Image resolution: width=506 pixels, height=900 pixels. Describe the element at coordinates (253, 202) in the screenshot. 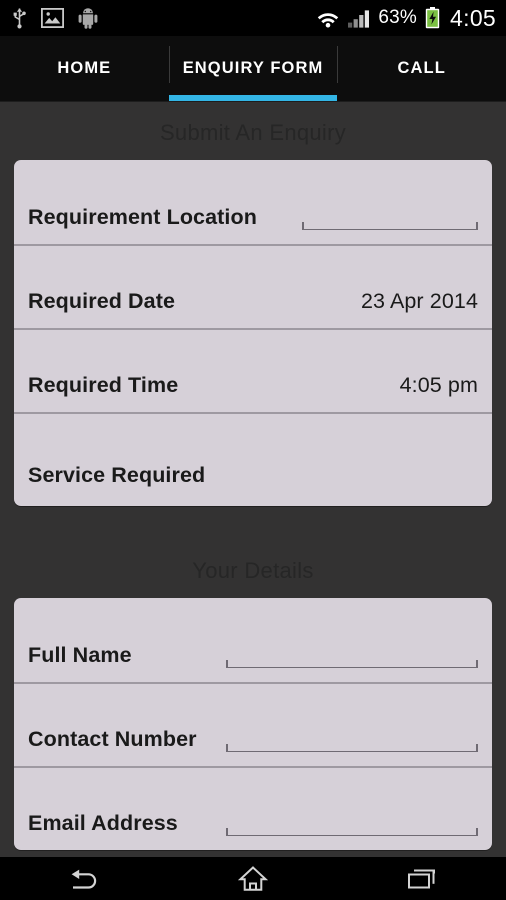

I see `row-requirement-location: Requirement Location` at that location.